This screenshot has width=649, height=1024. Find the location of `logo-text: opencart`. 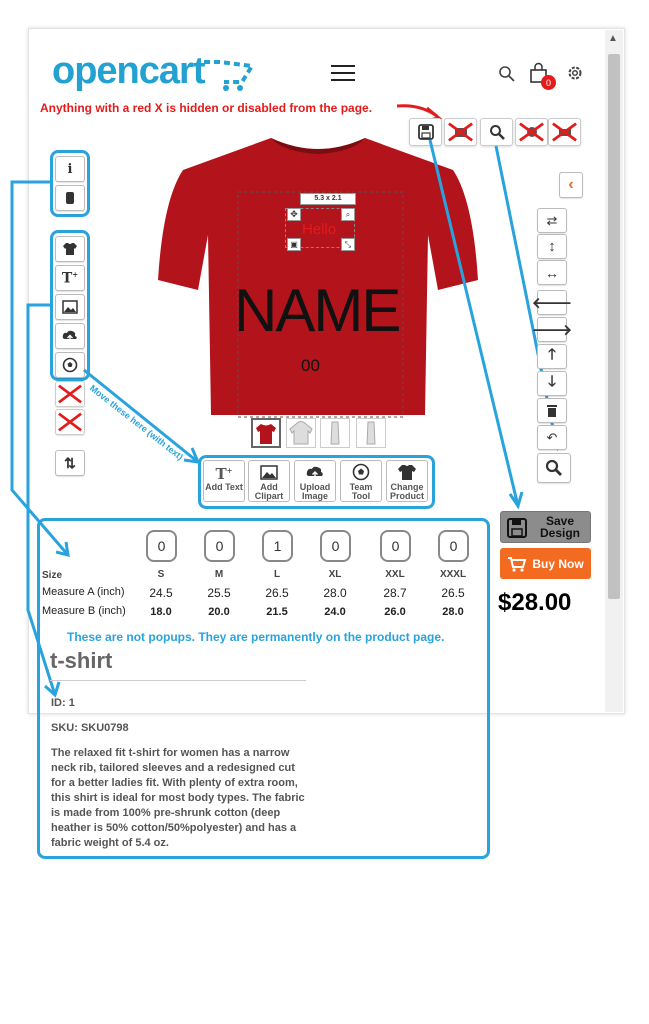

logo-text: opencart is located at coordinates (128, 71).